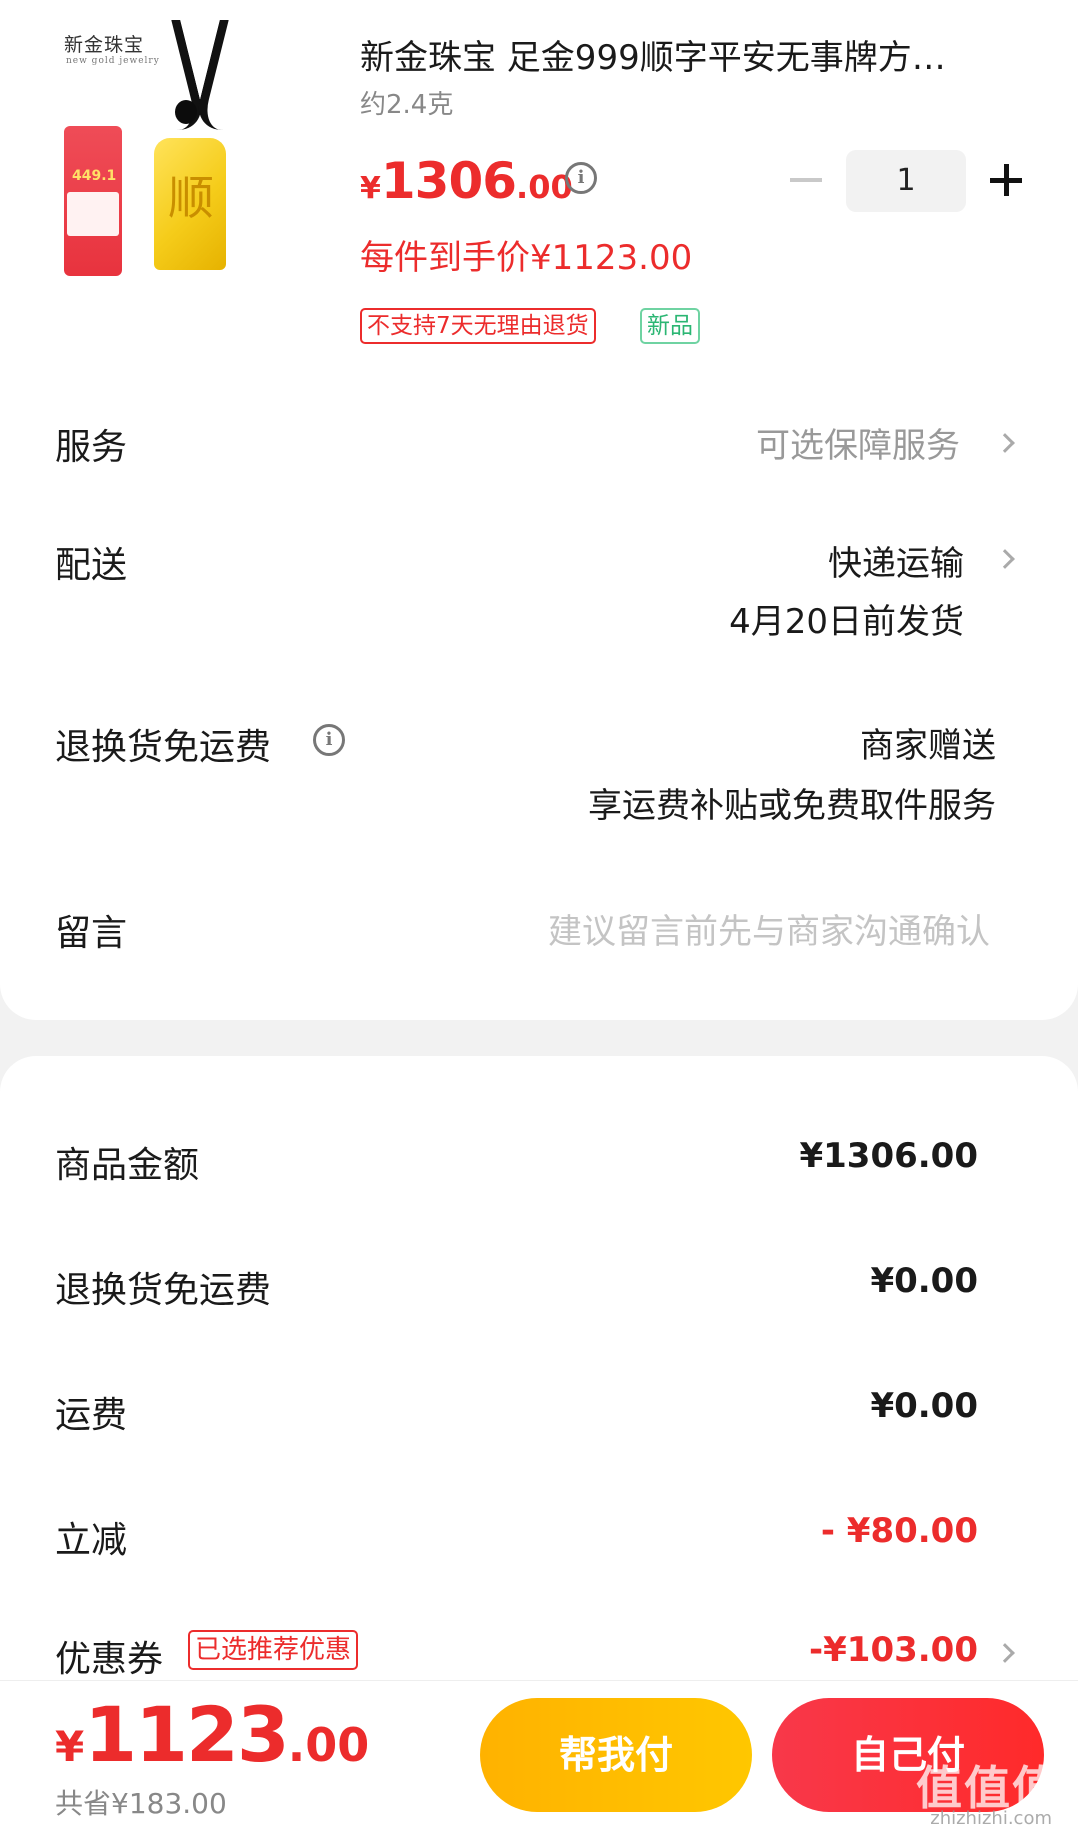 This screenshot has height=1837, width=1078. I want to click on message-label: 留言, so click(91, 933).